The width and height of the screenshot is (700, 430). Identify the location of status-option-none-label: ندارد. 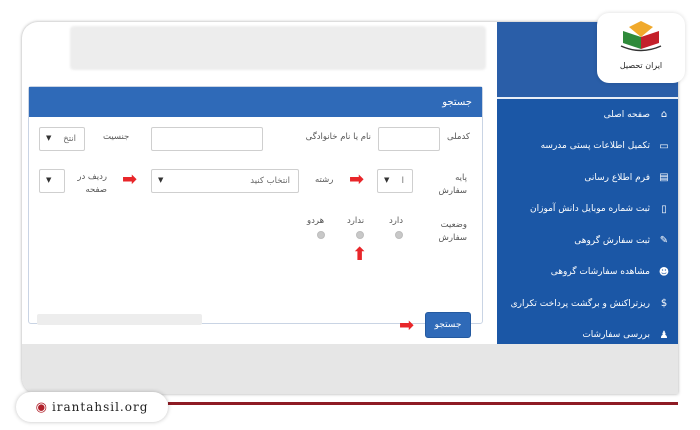
(356, 221).